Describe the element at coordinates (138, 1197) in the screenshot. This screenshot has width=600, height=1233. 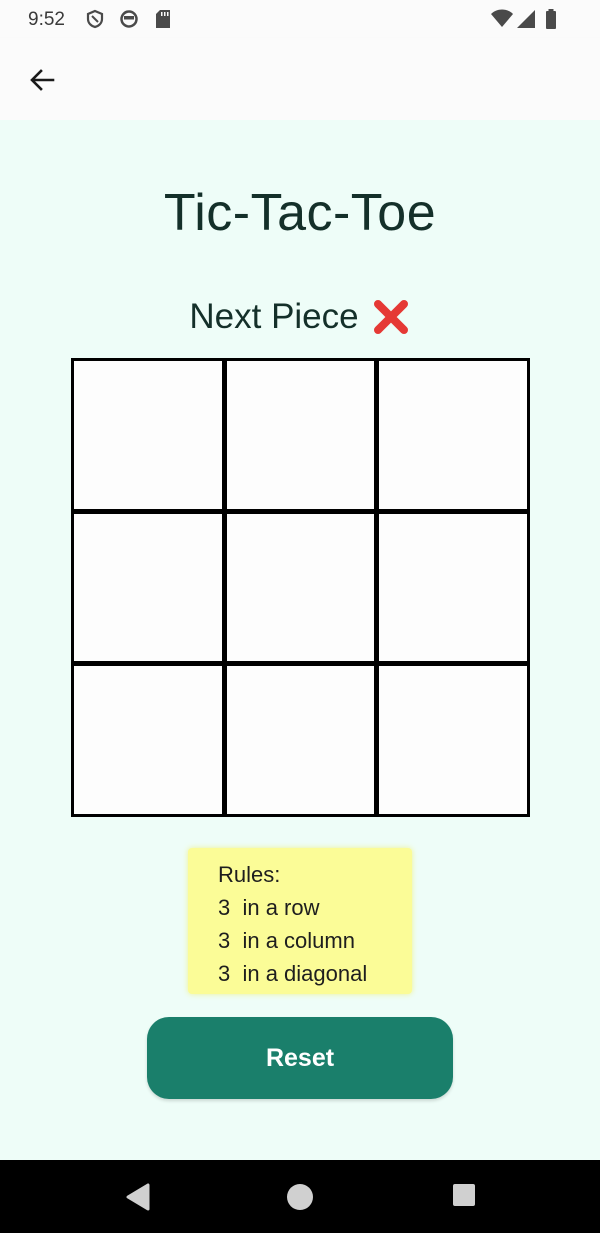
I see `back-triangle-icon` at that location.